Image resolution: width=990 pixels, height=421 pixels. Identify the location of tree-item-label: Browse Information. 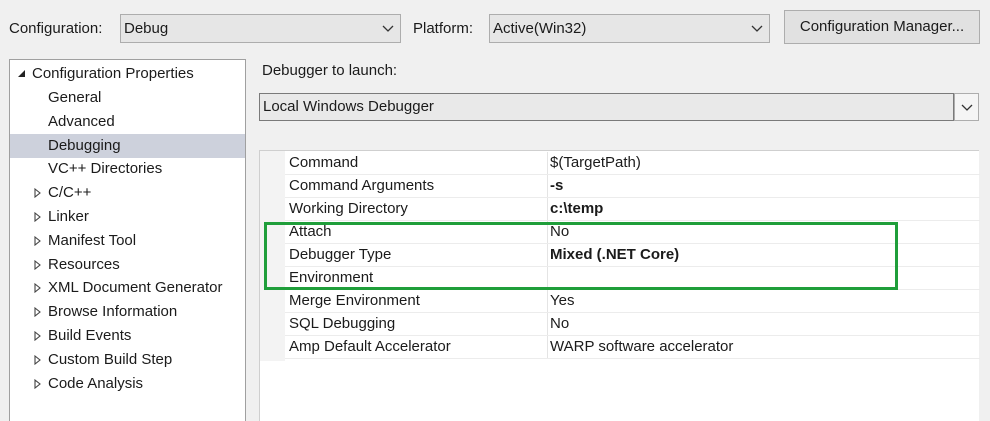
(113, 312).